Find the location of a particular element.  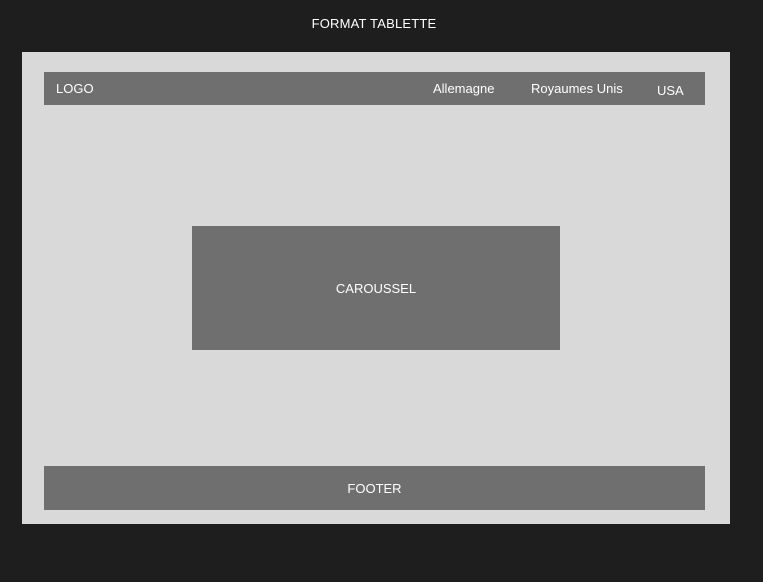

footer-label: FOOTER is located at coordinates (374, 488).